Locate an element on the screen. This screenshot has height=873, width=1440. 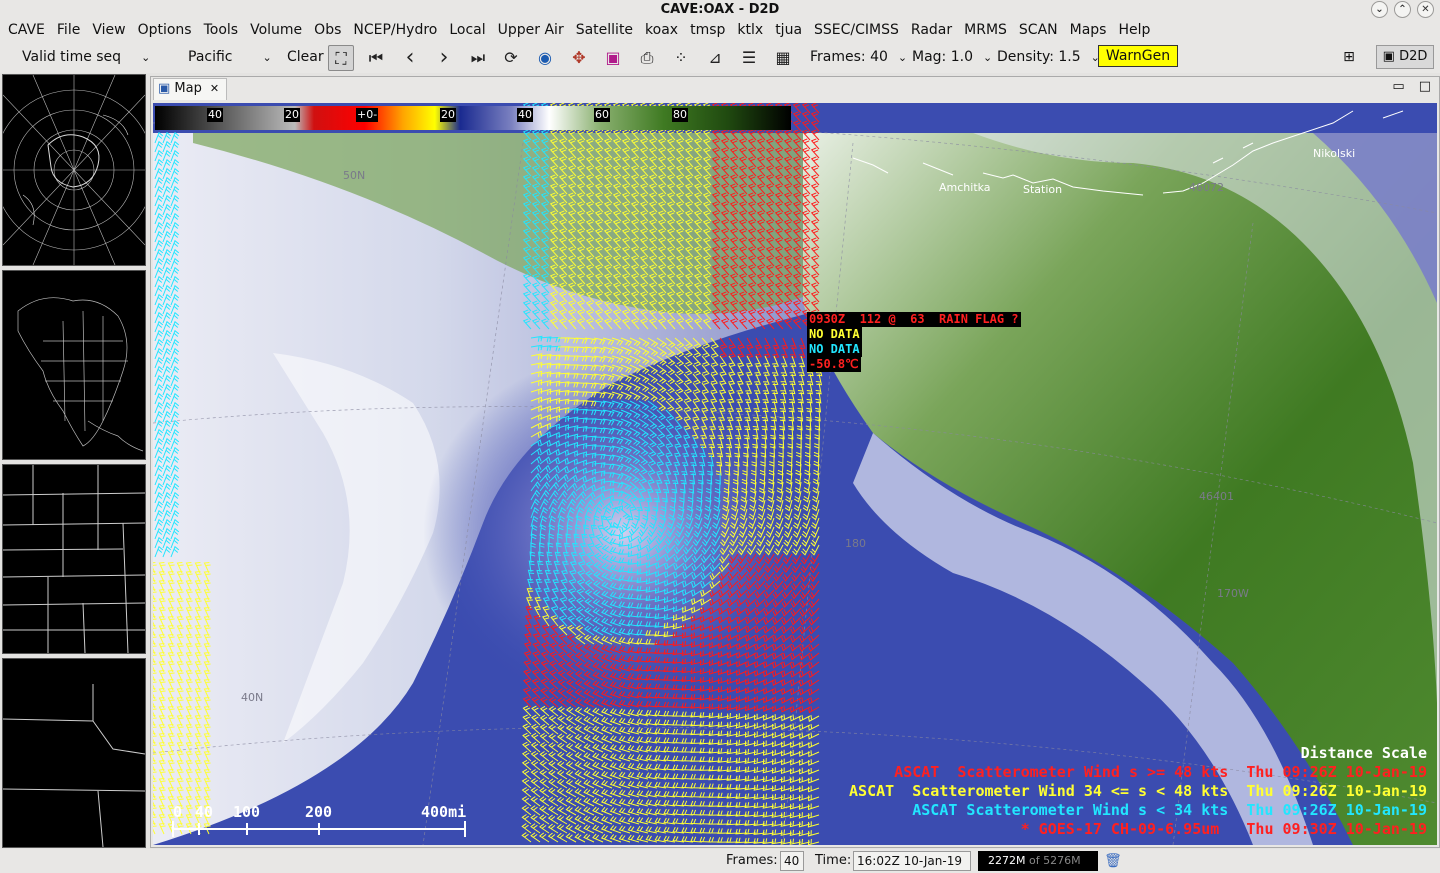
close-window-button: ✕ is located at coordinates (1425, 9).